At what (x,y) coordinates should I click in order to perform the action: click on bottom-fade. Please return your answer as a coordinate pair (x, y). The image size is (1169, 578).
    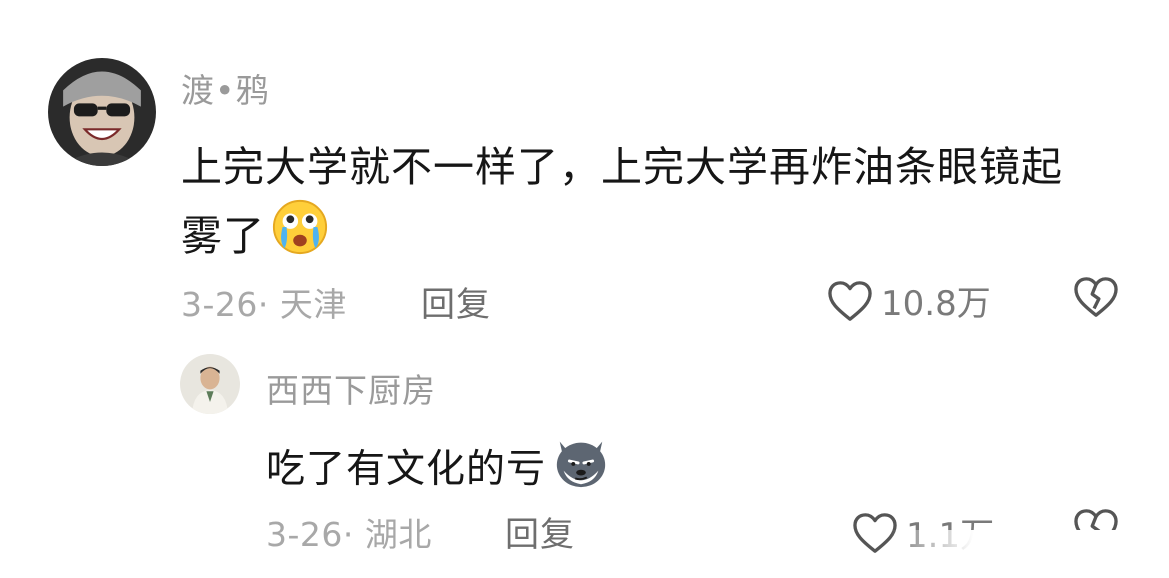
    Looking at the image, I should click on (1029, 554).